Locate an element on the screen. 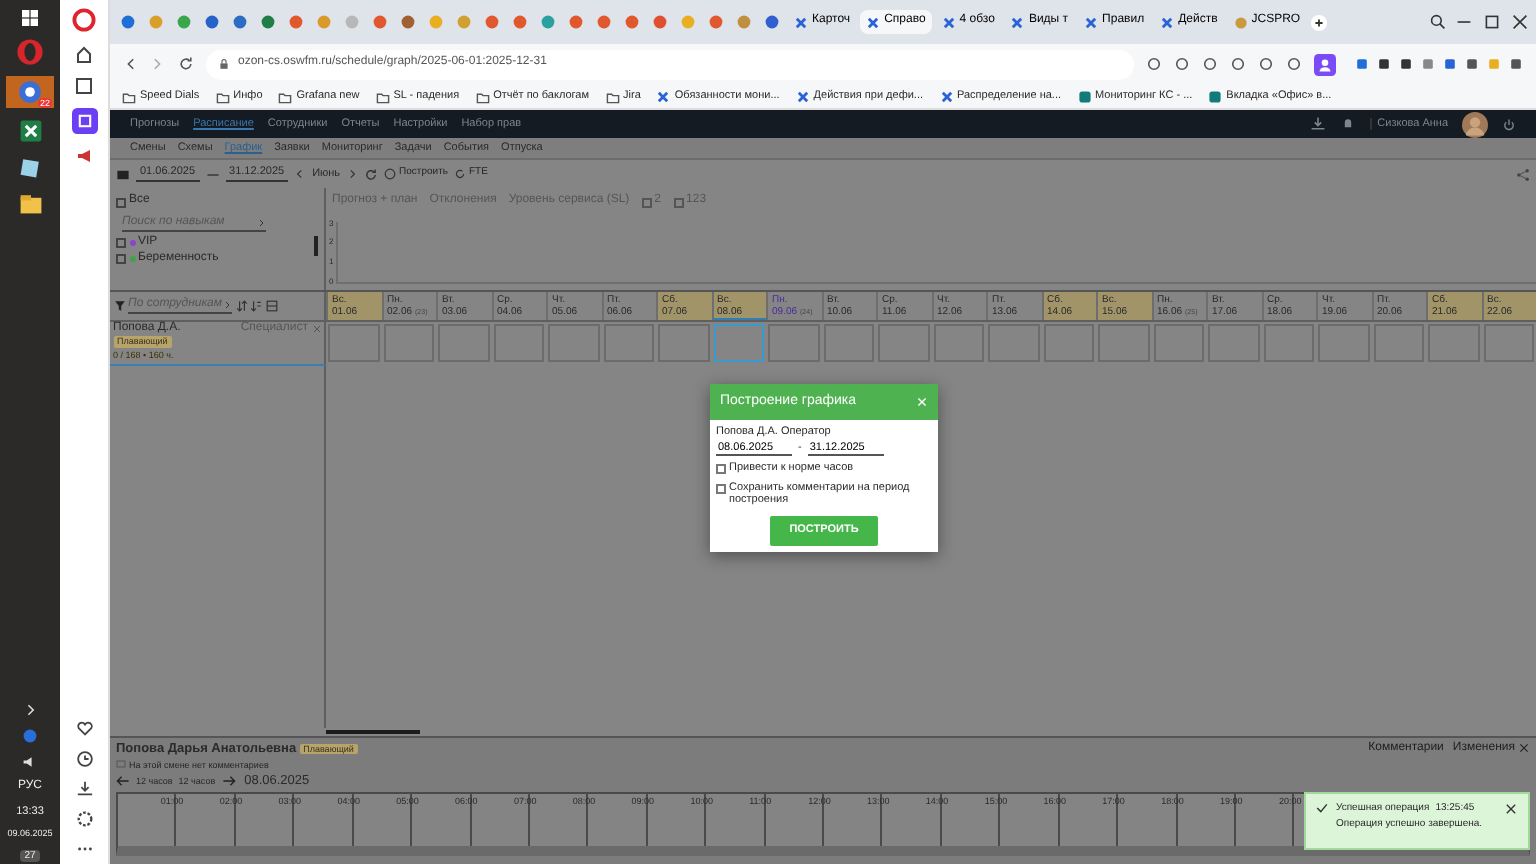 This screenshot has height=864, width=1536. chevron-icon is located at coordinates (30, 710).